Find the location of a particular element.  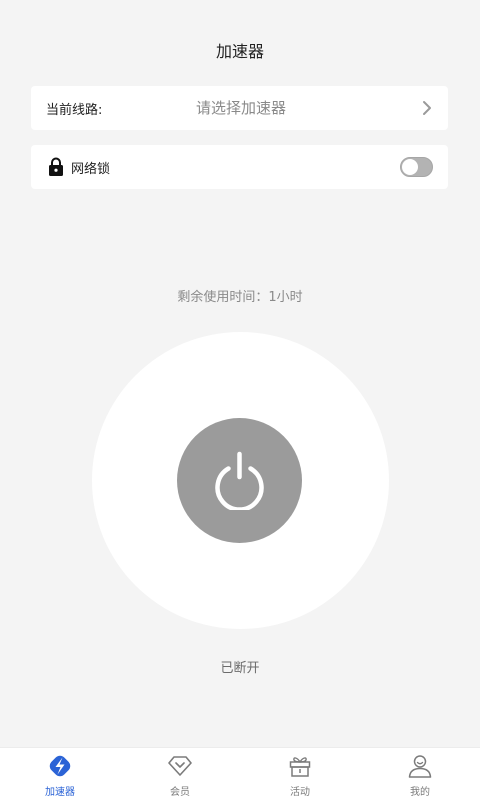

remaining-time-text: 剩余使用时间：1小时 is located at coordinates (240, 297).